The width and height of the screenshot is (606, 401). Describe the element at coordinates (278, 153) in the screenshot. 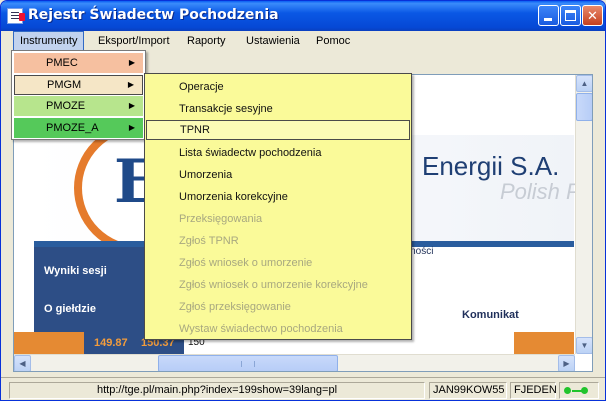

I see `menu-item-lista-swiadectw: Lista świadectw pochodzenia` at that location.